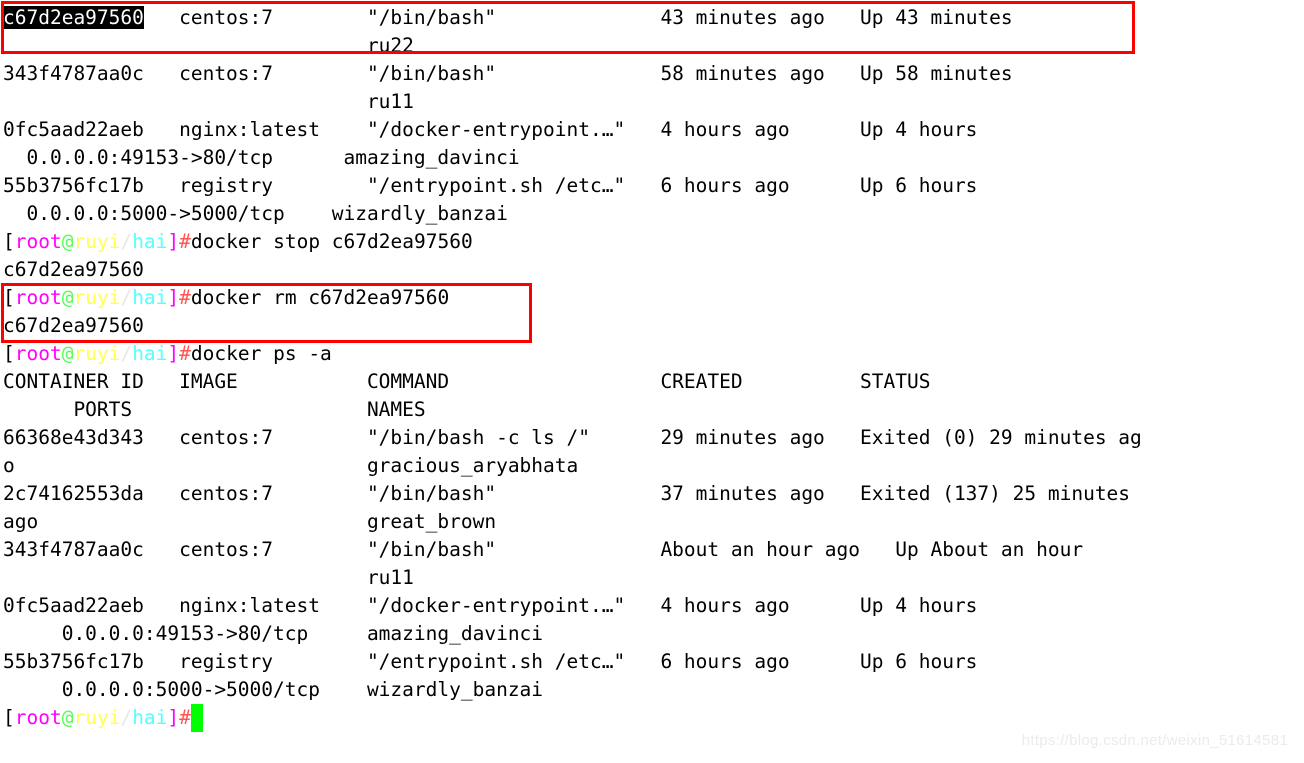 Image resolution: width=1304 pixels, height=763 pixels. Describe the element at coordinates (273, 689) in the screenshot. I see `table-row: 0.0.0.0:5000->5000/tcp wizardly_banzai` at that location.